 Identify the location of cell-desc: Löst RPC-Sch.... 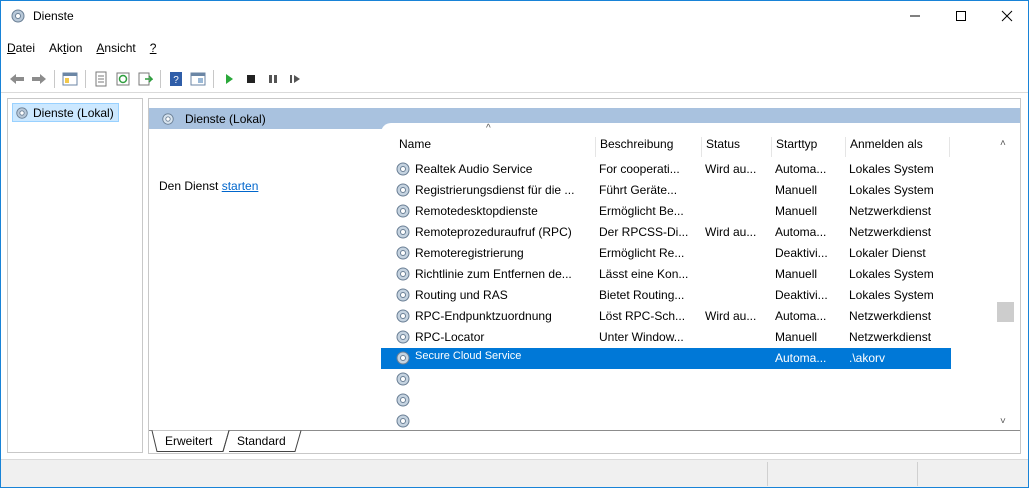
(642, 316).